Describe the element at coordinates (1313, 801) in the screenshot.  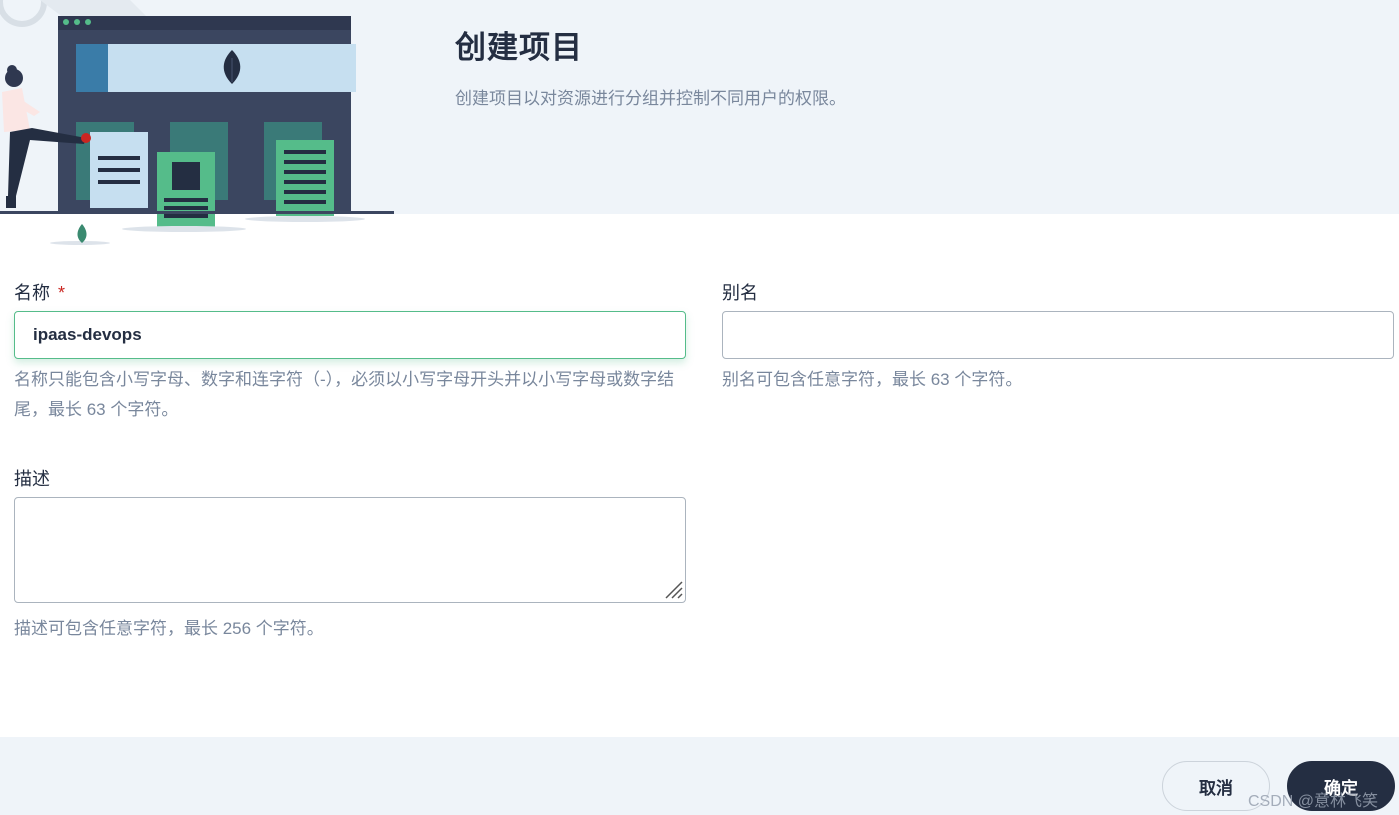
I see `watermark: CSDN @意林飞笑` at that location.